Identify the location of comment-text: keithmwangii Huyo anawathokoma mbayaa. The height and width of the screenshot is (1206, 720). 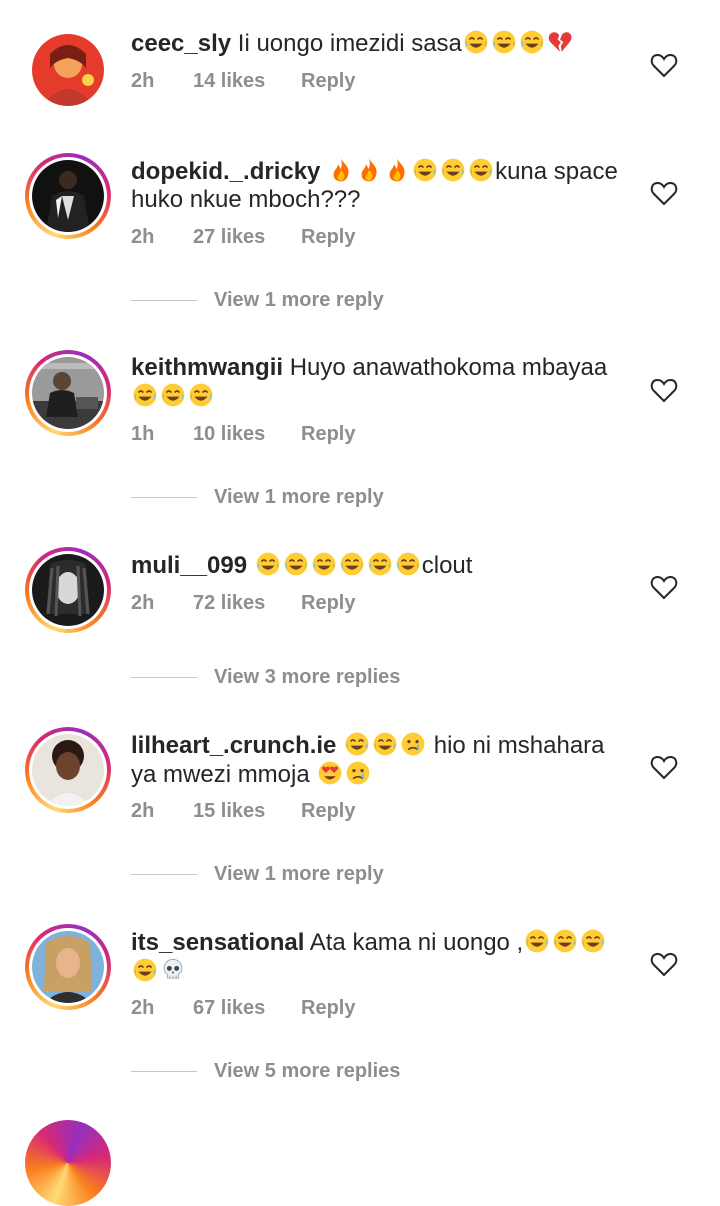
(381, 382).